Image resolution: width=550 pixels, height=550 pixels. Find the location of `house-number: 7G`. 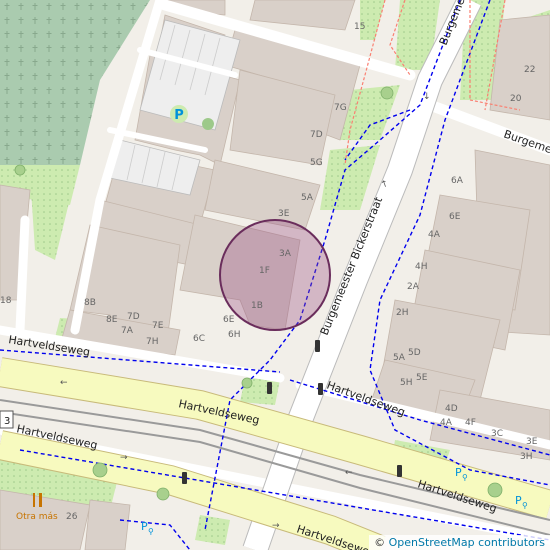

house-number: 7G is located at coordinates (340, 108).